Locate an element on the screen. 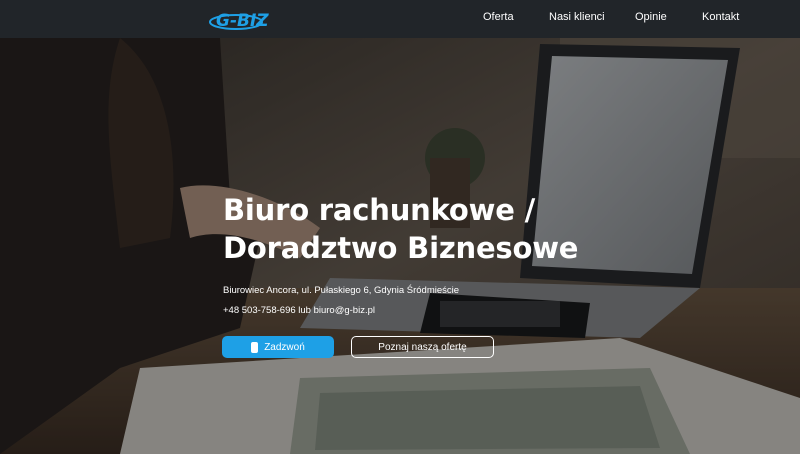  call-button-label: Zadzwoń is located at coordinates (284, 347).